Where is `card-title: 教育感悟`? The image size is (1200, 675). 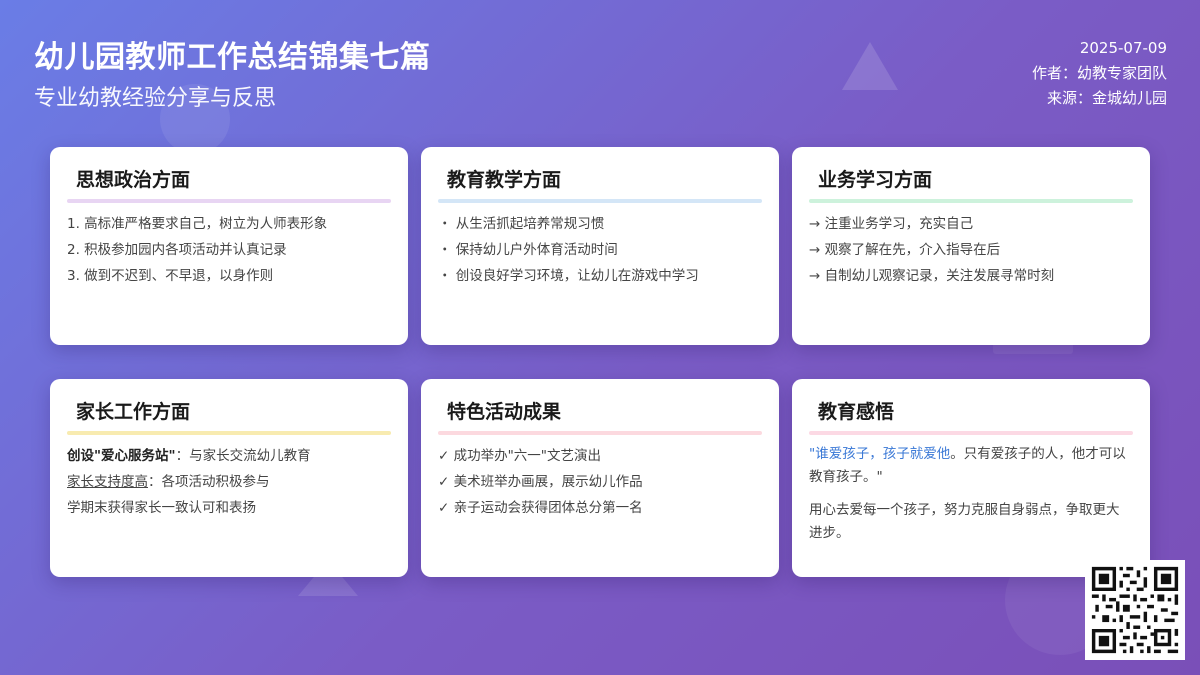 card-title: 教育感悟 is located at coordinates (856, 412).